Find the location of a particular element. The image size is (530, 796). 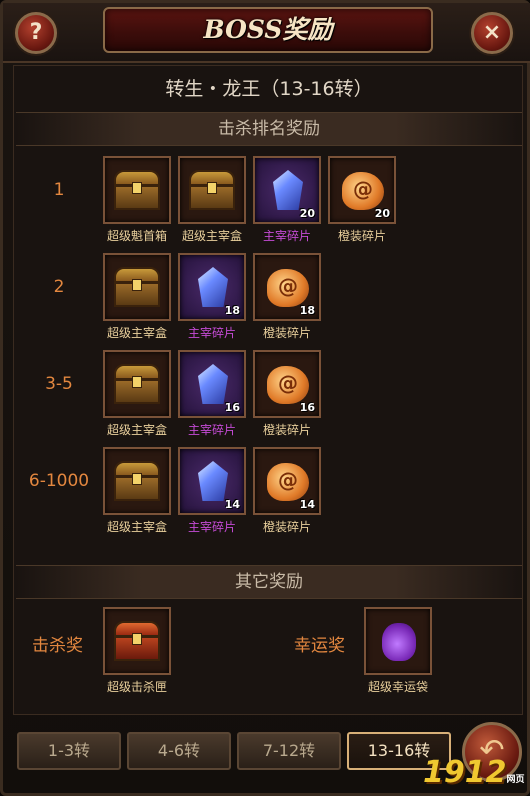

item-name: 超级幸运袋 is located at coordinates (397, 687).